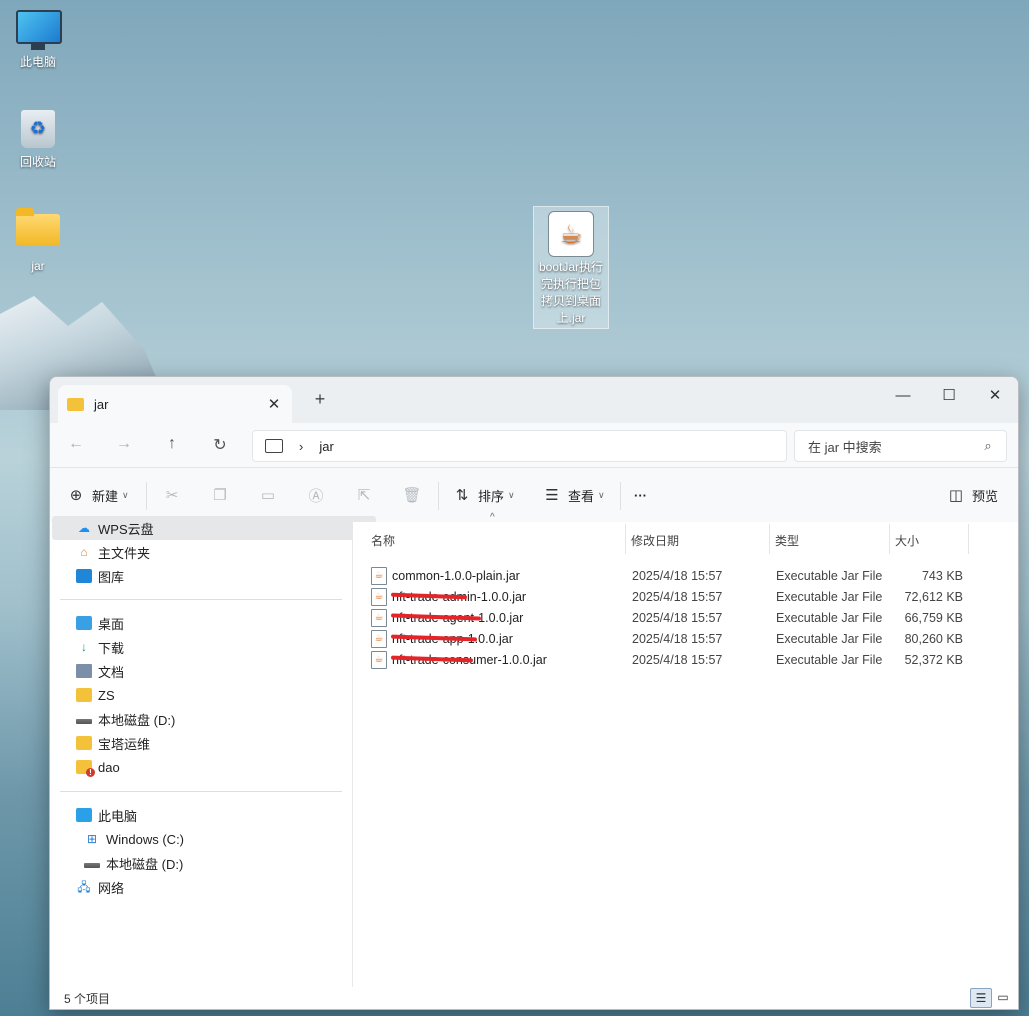  What do you see at coordinates (101, 404) in the screenshot?
I see `tab-label: jar` at bounding box center [101, 404].